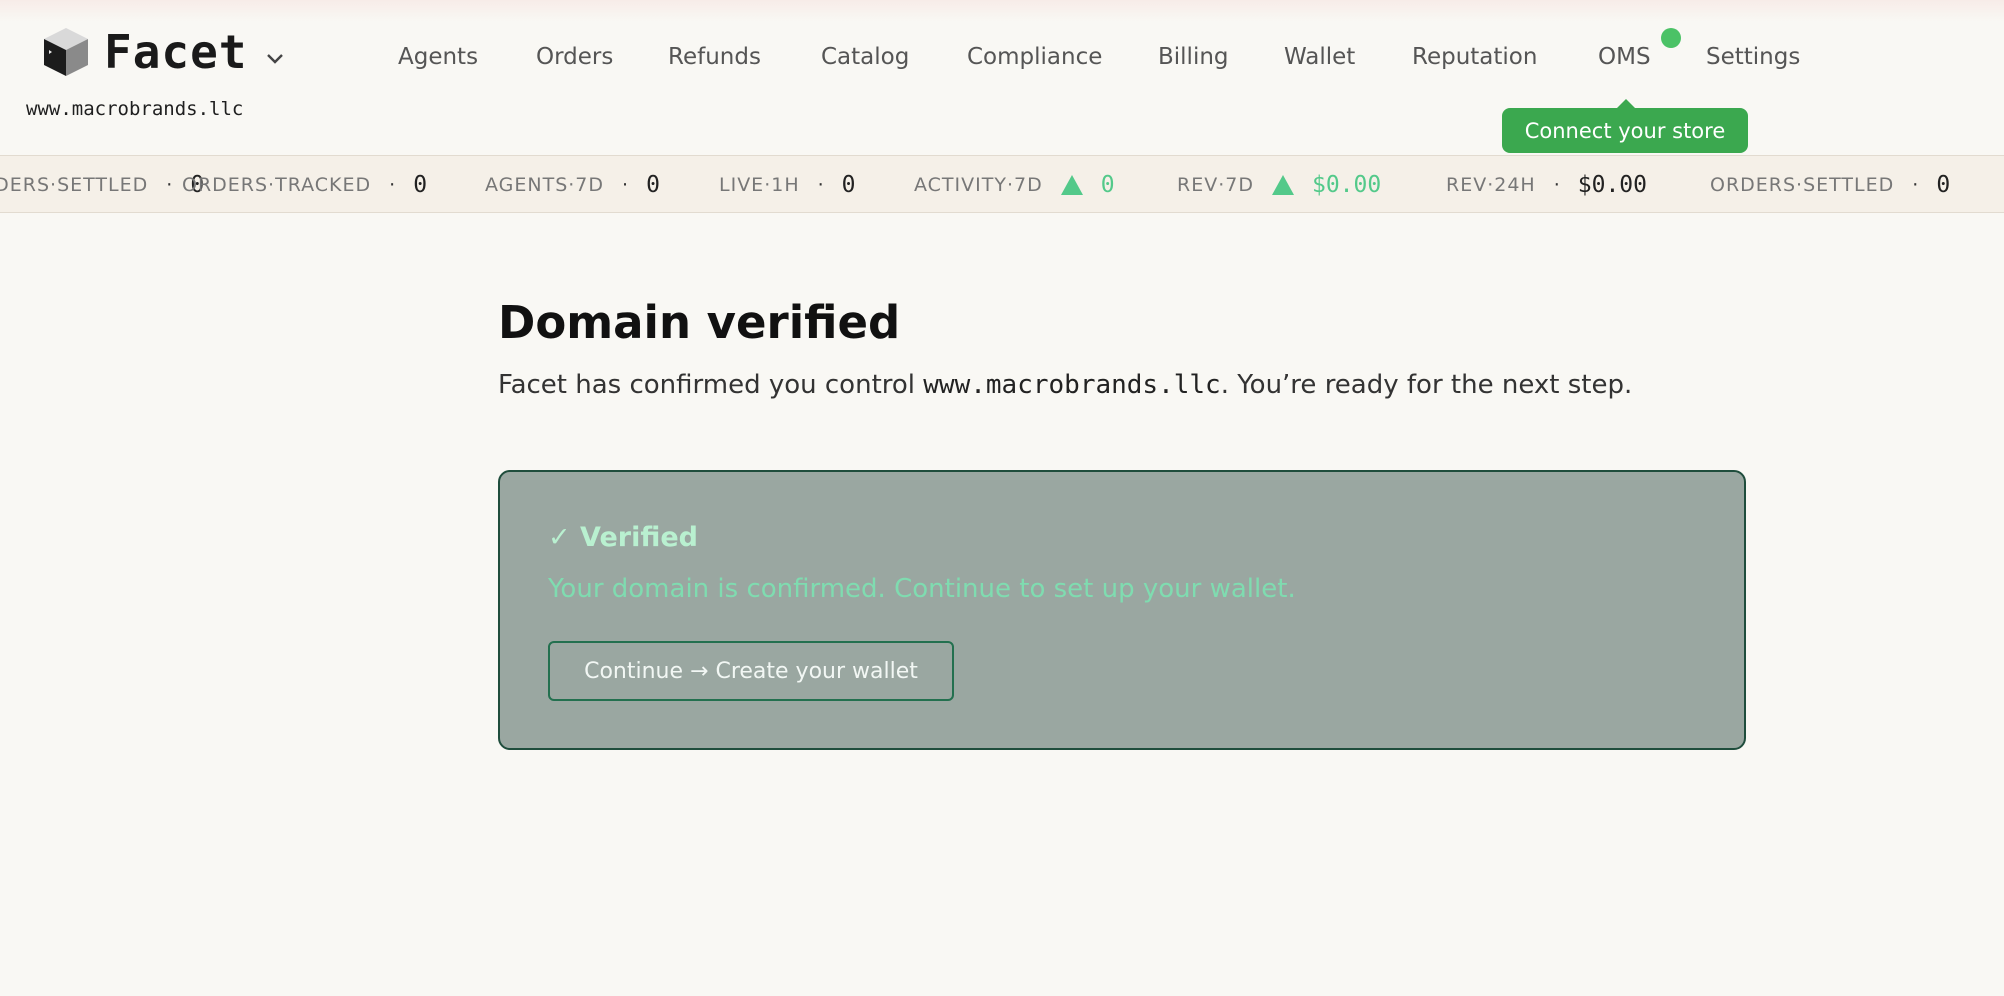 Image resolution: width=2004 pixels, height=996 pixels. Describe the element at coordinates (1491, 185) in the screenshot. I see `ticker-label: REV·24H` at that location.